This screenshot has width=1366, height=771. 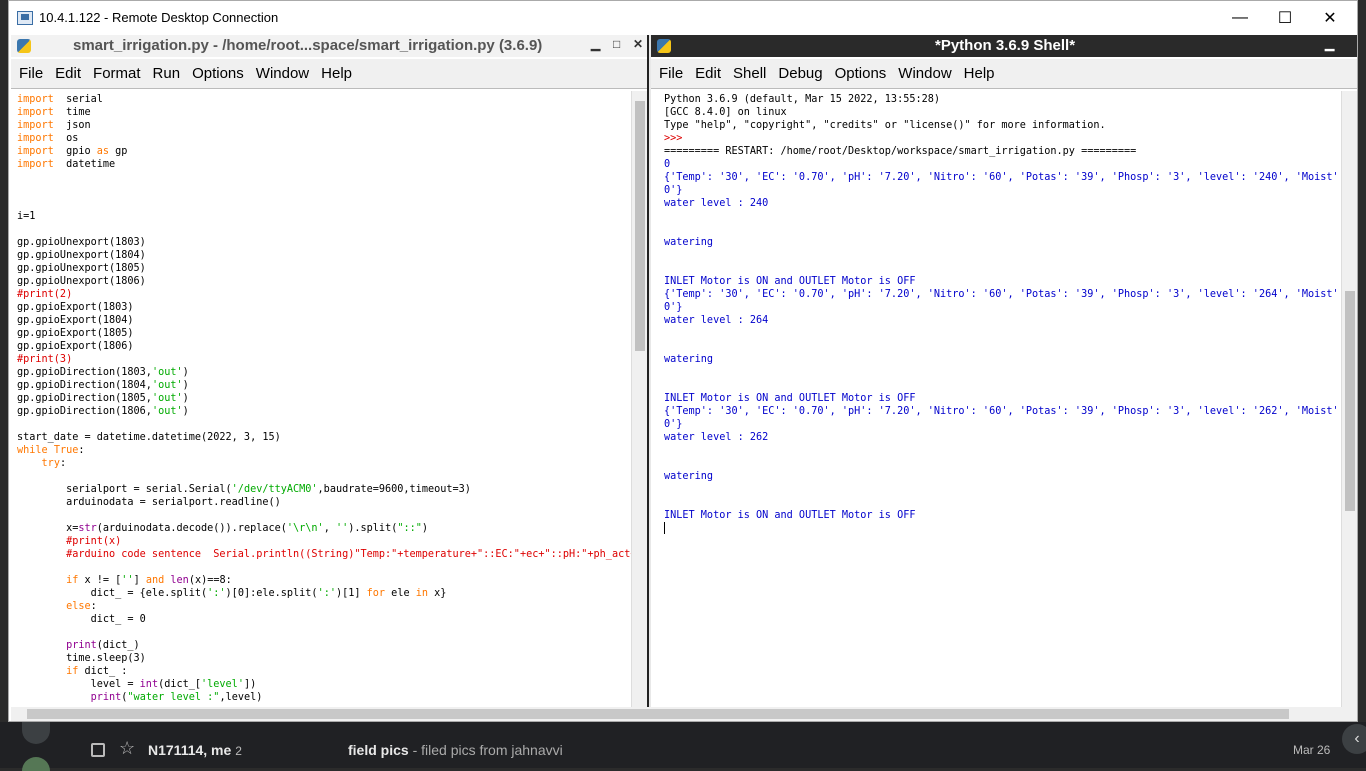 What do you see at coordinates (725, 112) in the screenshot?
I see `shell-output-line: [GCC 8.4.0] on linux` at bounding box center [725, 112].